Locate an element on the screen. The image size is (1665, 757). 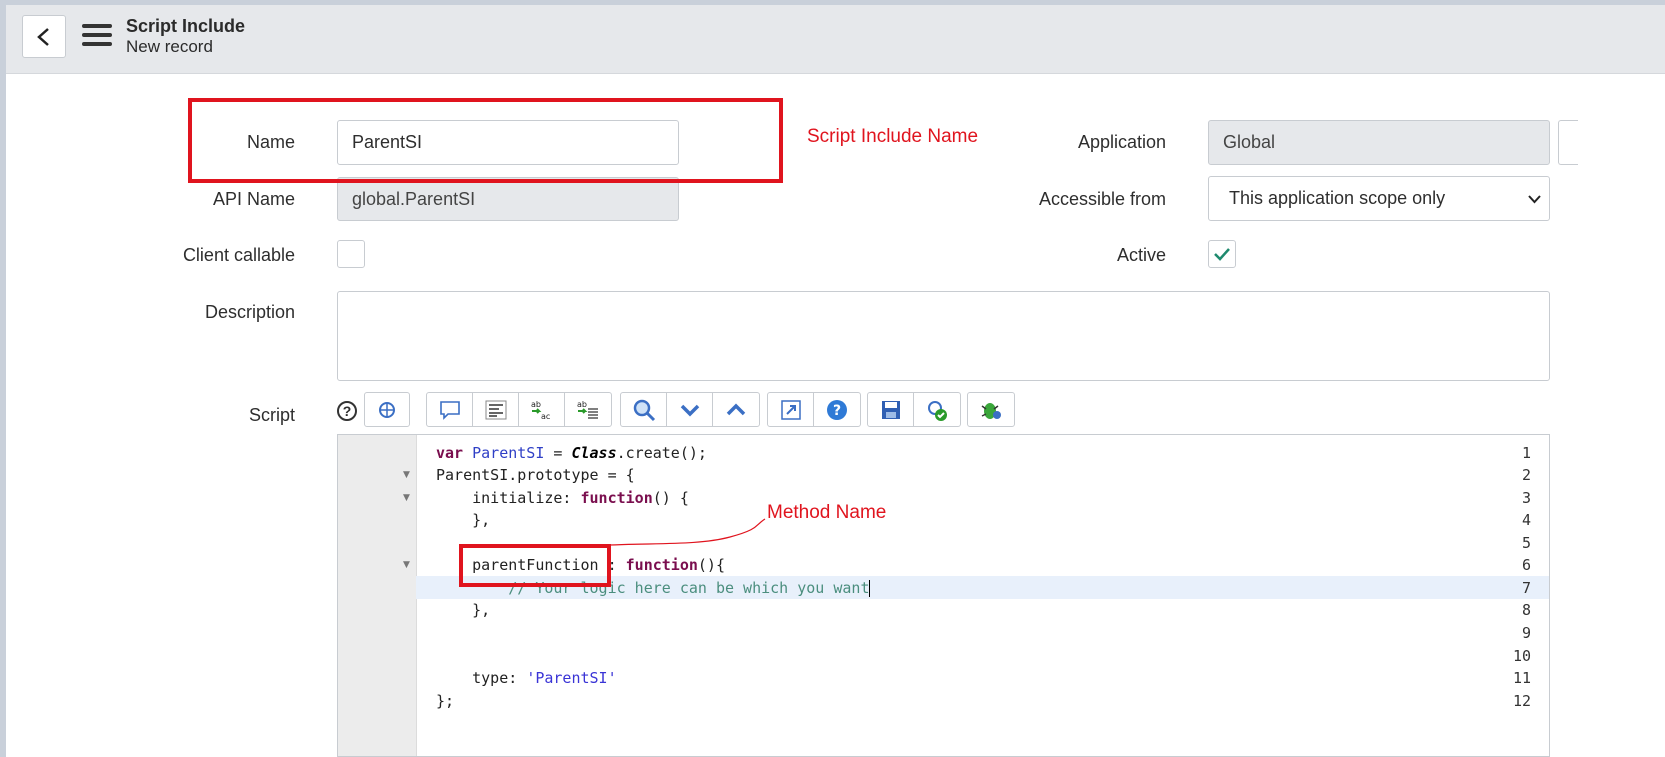
help-icon: ? is located at coordinates (837, 409).